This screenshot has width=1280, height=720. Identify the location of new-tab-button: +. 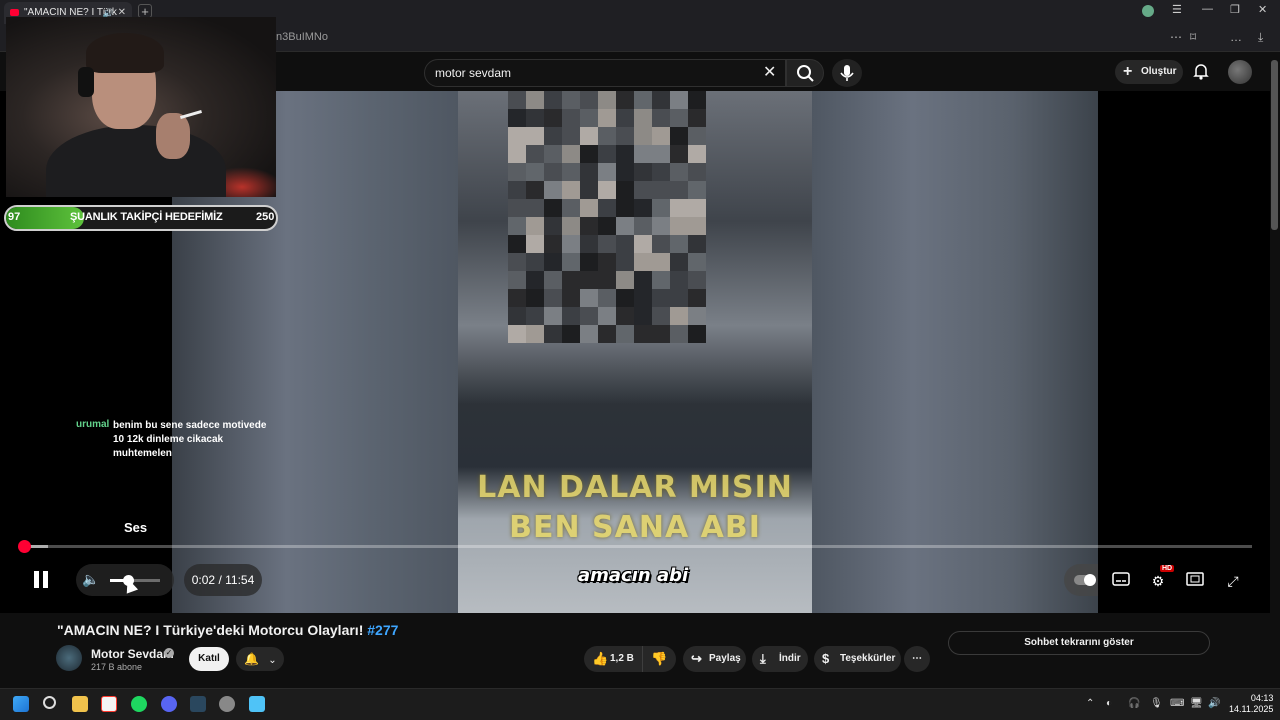
(145, 11).